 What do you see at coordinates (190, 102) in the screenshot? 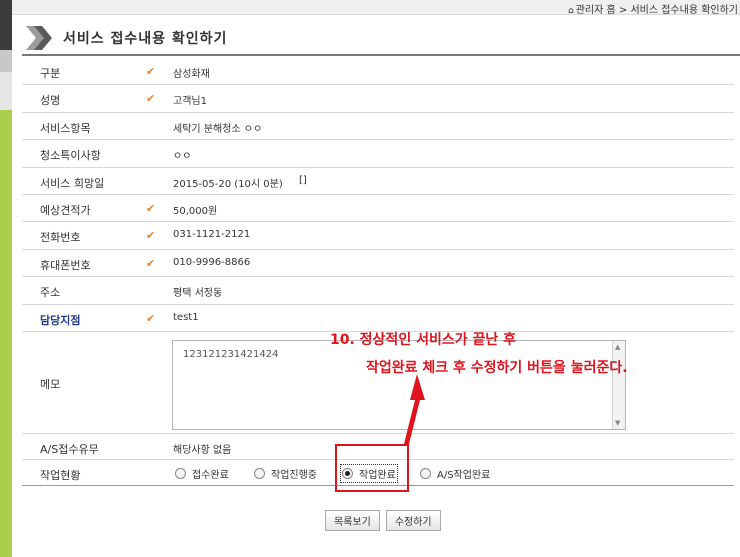
I see `field-value: 고객님1` at bounding box center [190, 102].